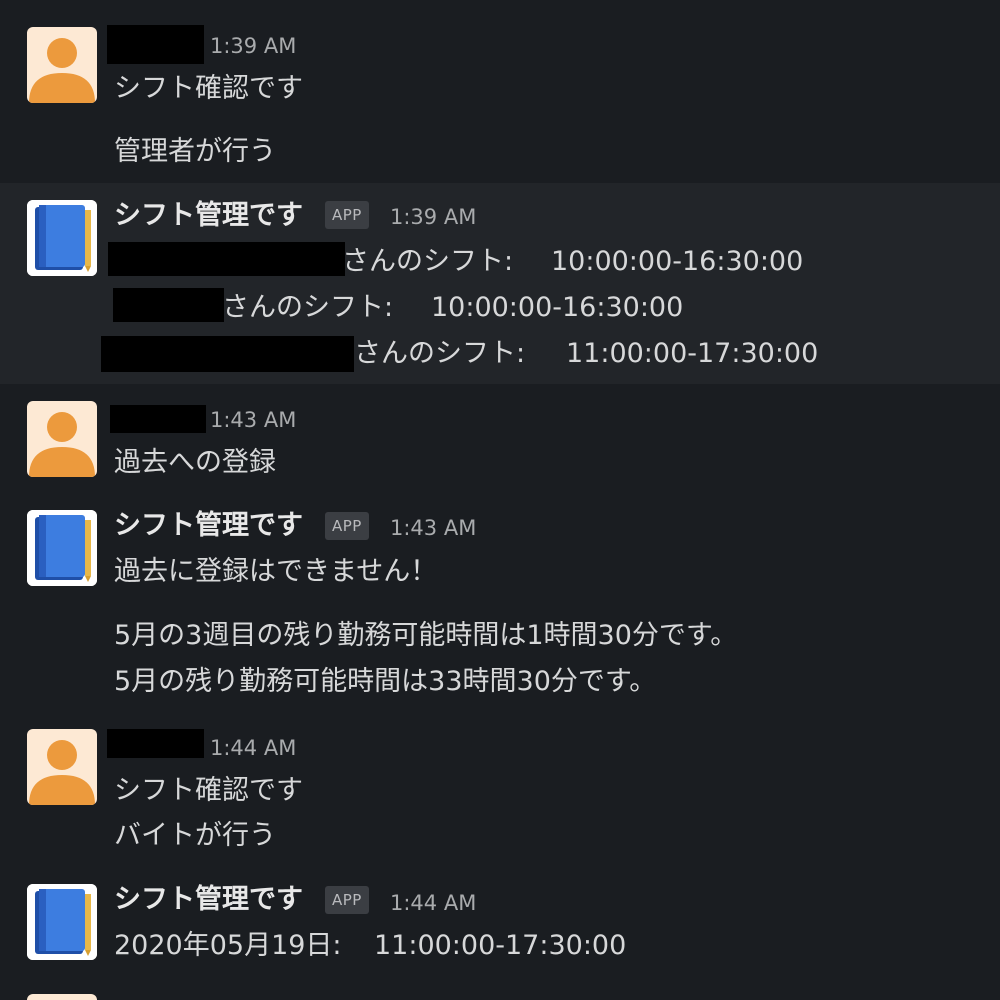  What do you see at coordinates (276, 571) in the screenshot?
I see `message-text: 過去に登録はできません！` at bounding box center [276, 571].